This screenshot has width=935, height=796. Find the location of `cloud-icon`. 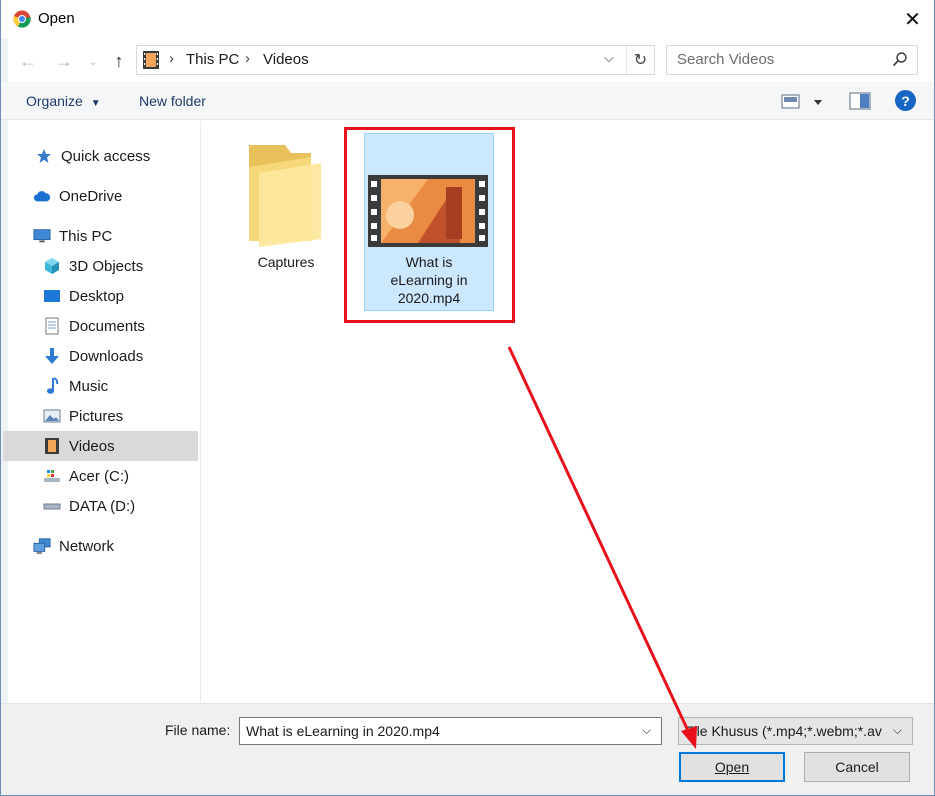

cloud-icon is located at coordinates (42, 196).